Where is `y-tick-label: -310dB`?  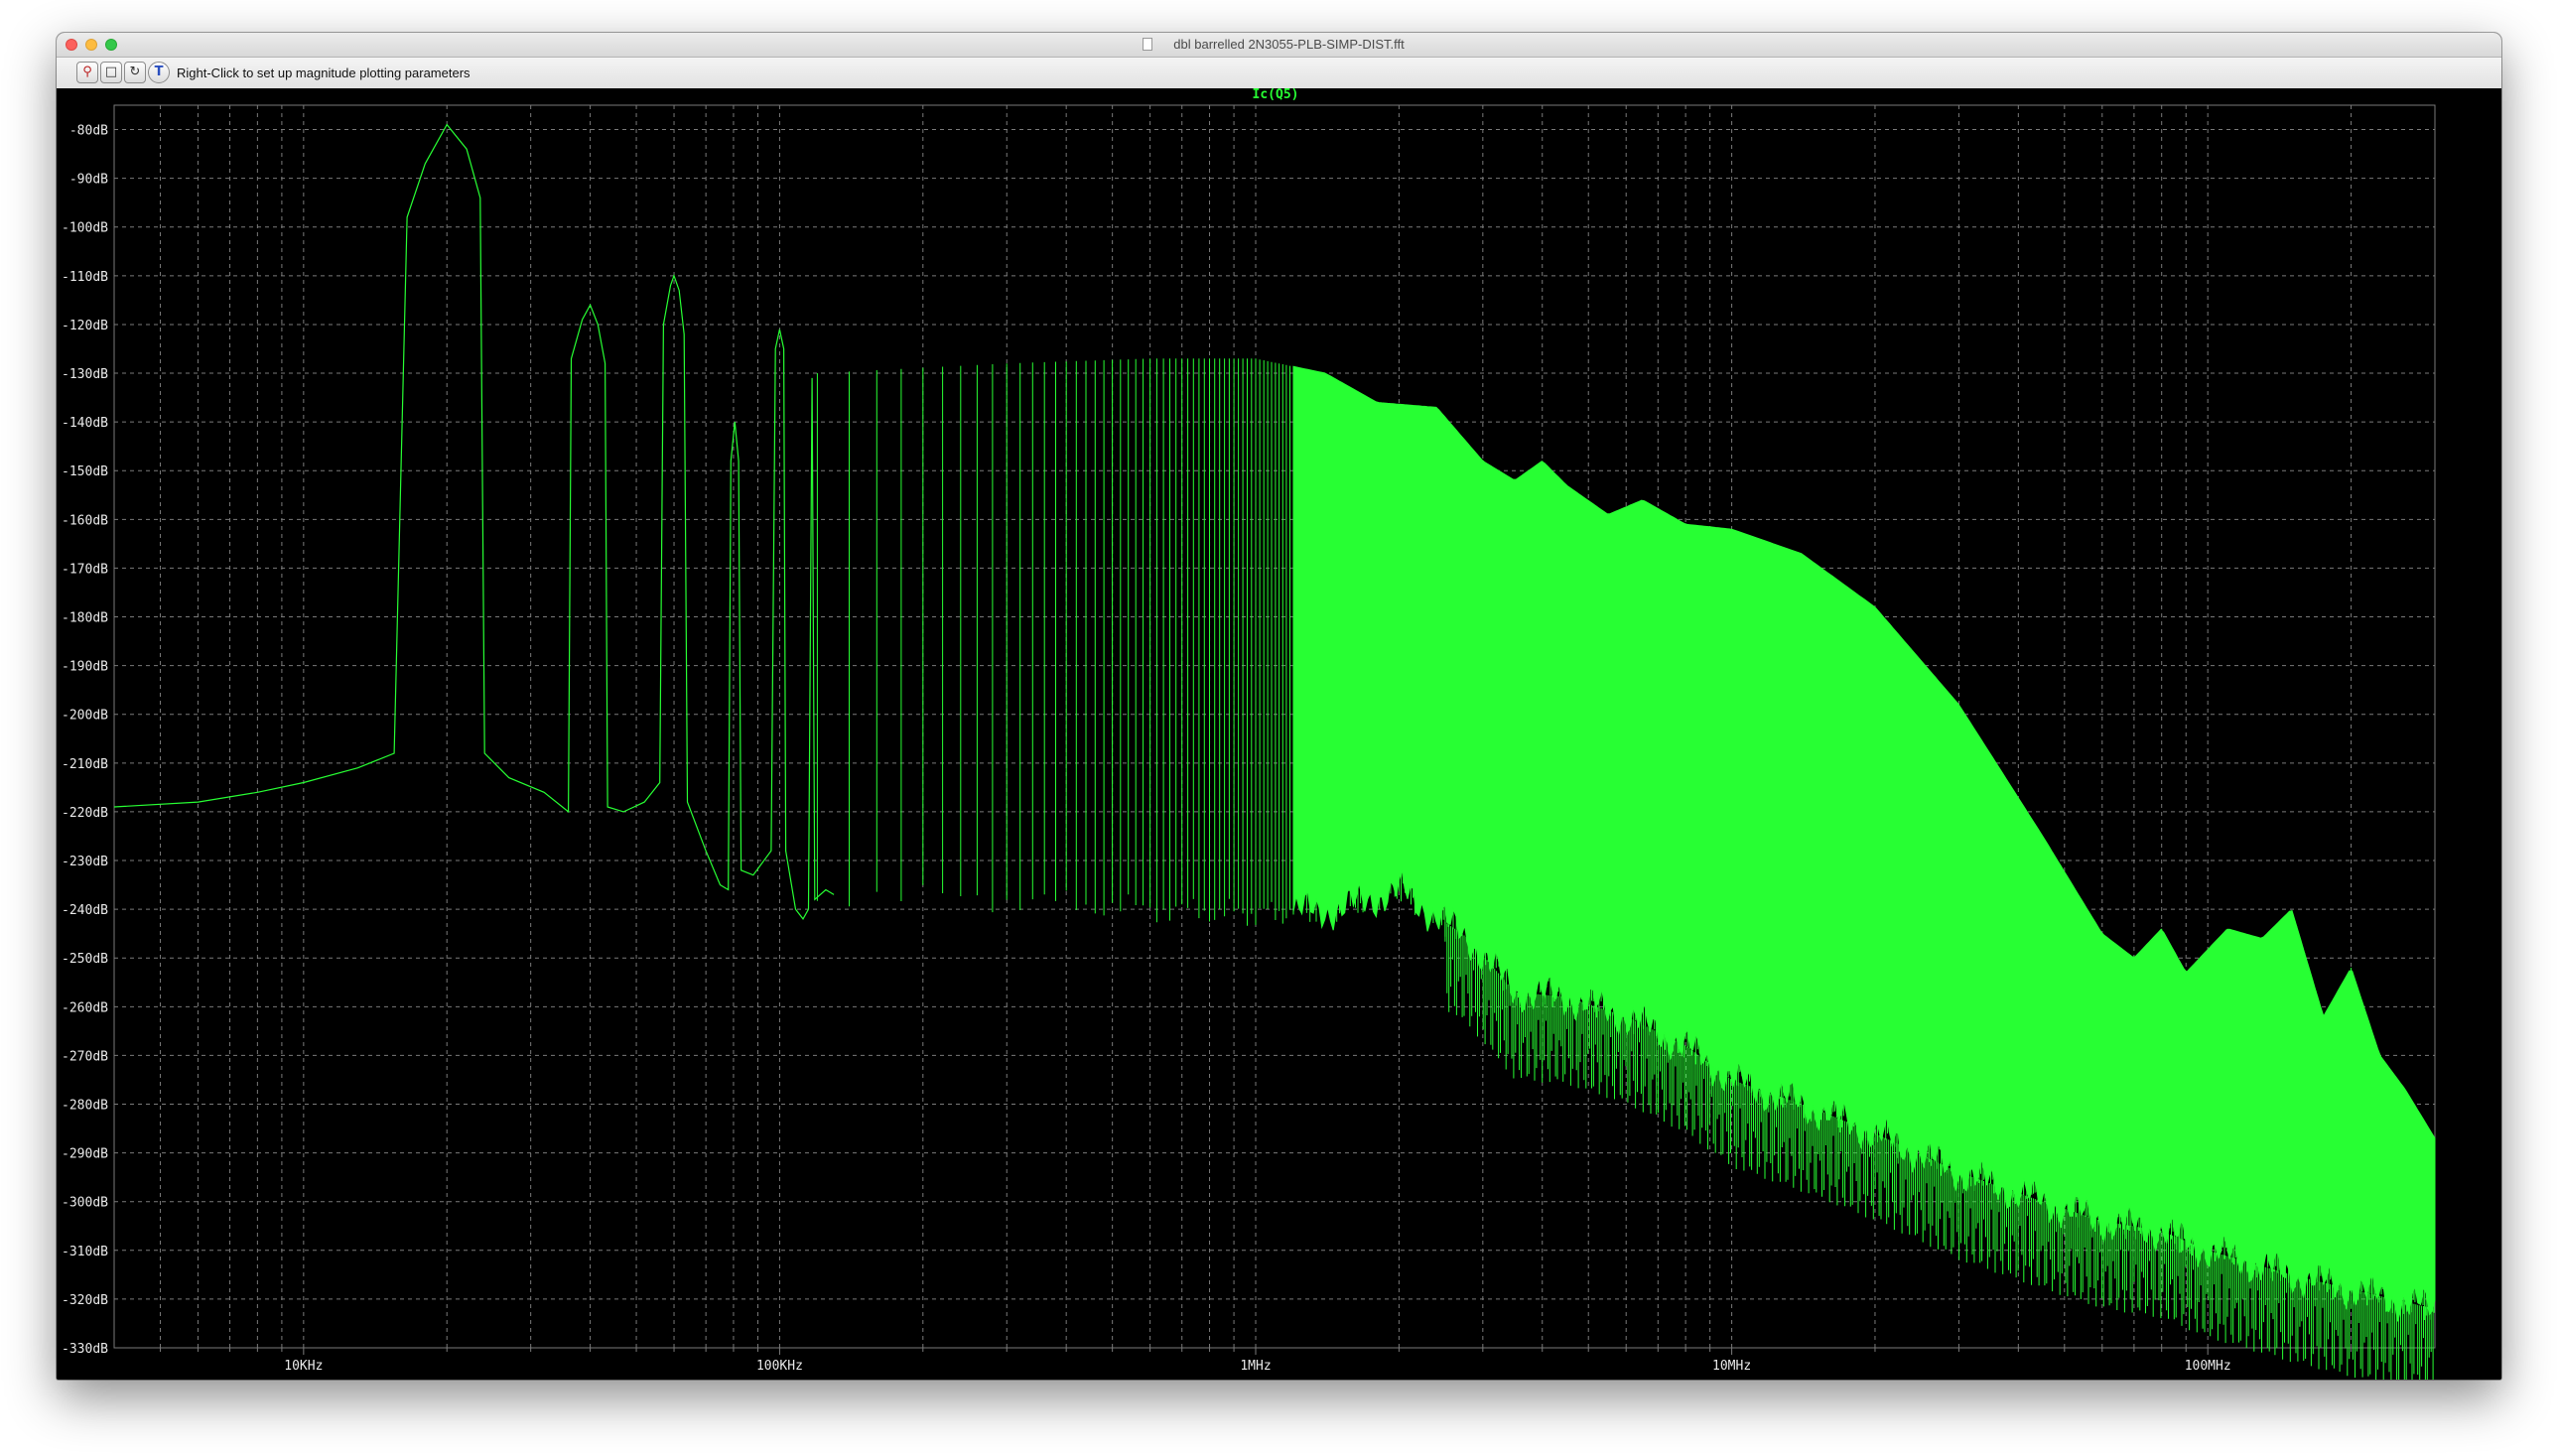 y-tick-label: -310dB is located at coordinates (85, 1252).